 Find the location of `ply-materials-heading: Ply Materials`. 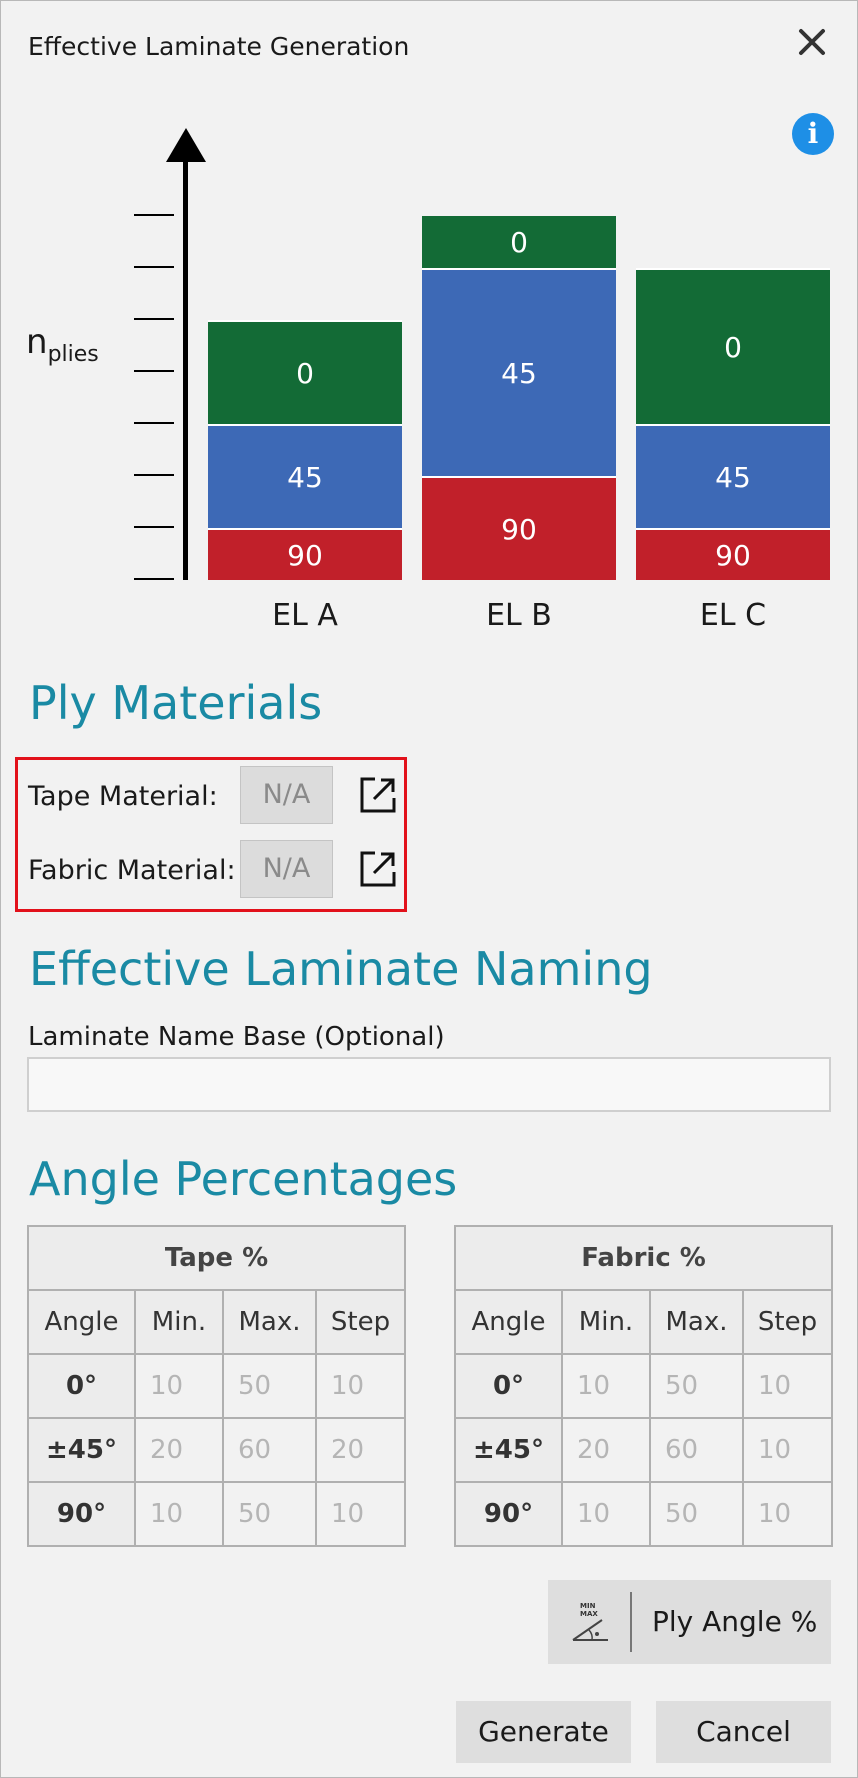

ply-materials-heading: Ply Materials is located at coordinates (176, 703).